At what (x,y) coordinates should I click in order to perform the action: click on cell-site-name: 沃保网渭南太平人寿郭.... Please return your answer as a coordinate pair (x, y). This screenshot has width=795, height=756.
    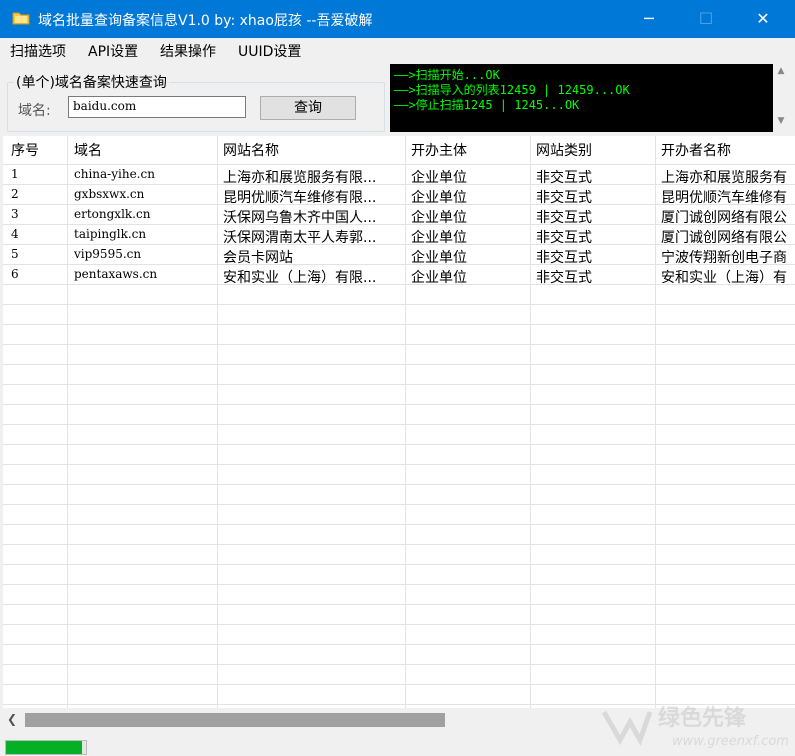
    Looking at the image, I should click on (300, 238).